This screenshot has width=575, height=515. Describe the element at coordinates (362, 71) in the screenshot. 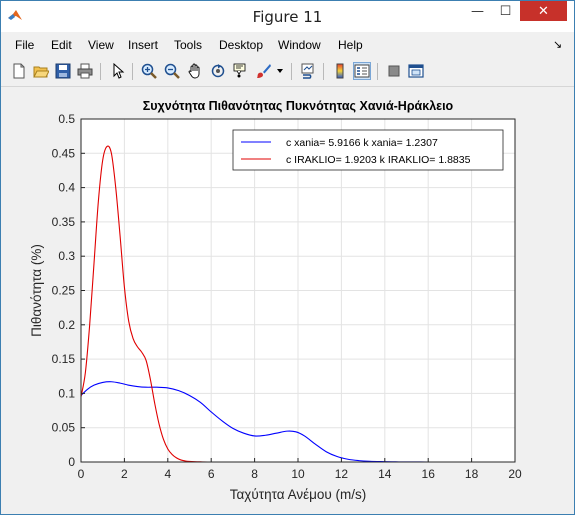

I see `insert-legend-icon` at that location.